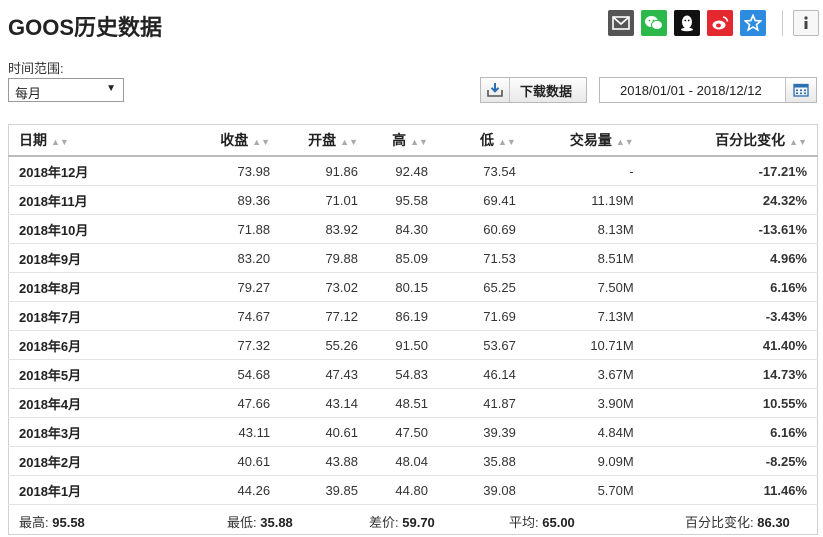 Image resolution: width=823 pixels, height=537 pixels. What do you see at coordinates (28, 93) in the screenshot?
I see `period-select-value: 每月` at bounding box center [28, 93].